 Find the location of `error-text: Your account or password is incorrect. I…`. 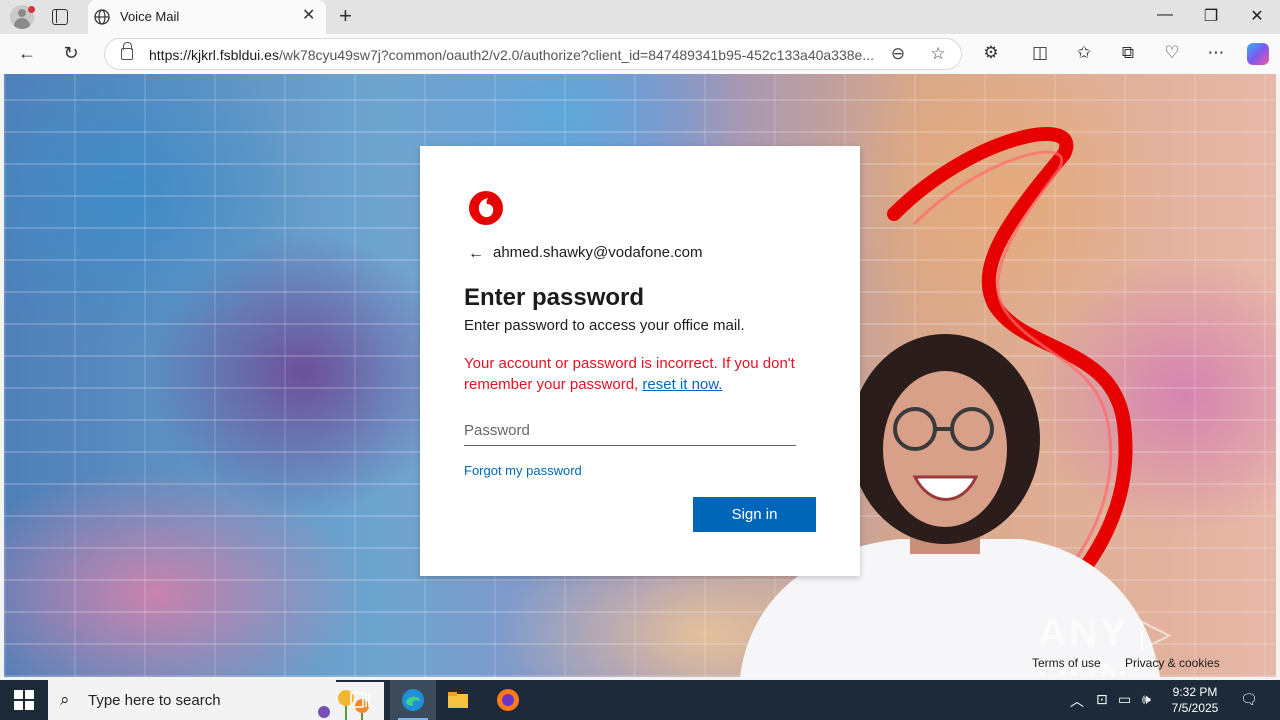

error-text: Your account or password is incorrect. I… is located at coordinates (629, 374).